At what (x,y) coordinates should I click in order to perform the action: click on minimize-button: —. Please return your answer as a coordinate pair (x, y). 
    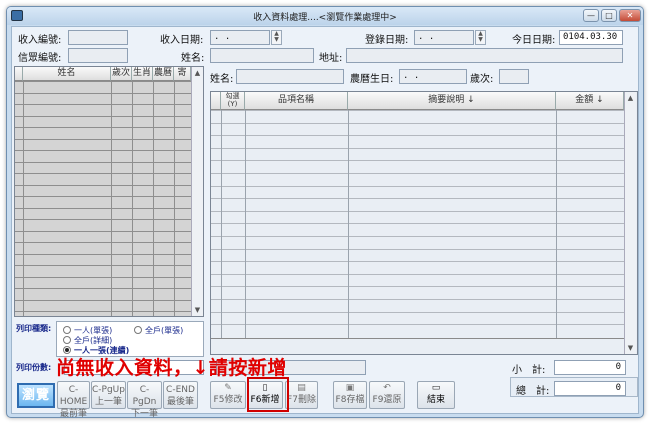
    Looking at the image, I should click on (591, 15).